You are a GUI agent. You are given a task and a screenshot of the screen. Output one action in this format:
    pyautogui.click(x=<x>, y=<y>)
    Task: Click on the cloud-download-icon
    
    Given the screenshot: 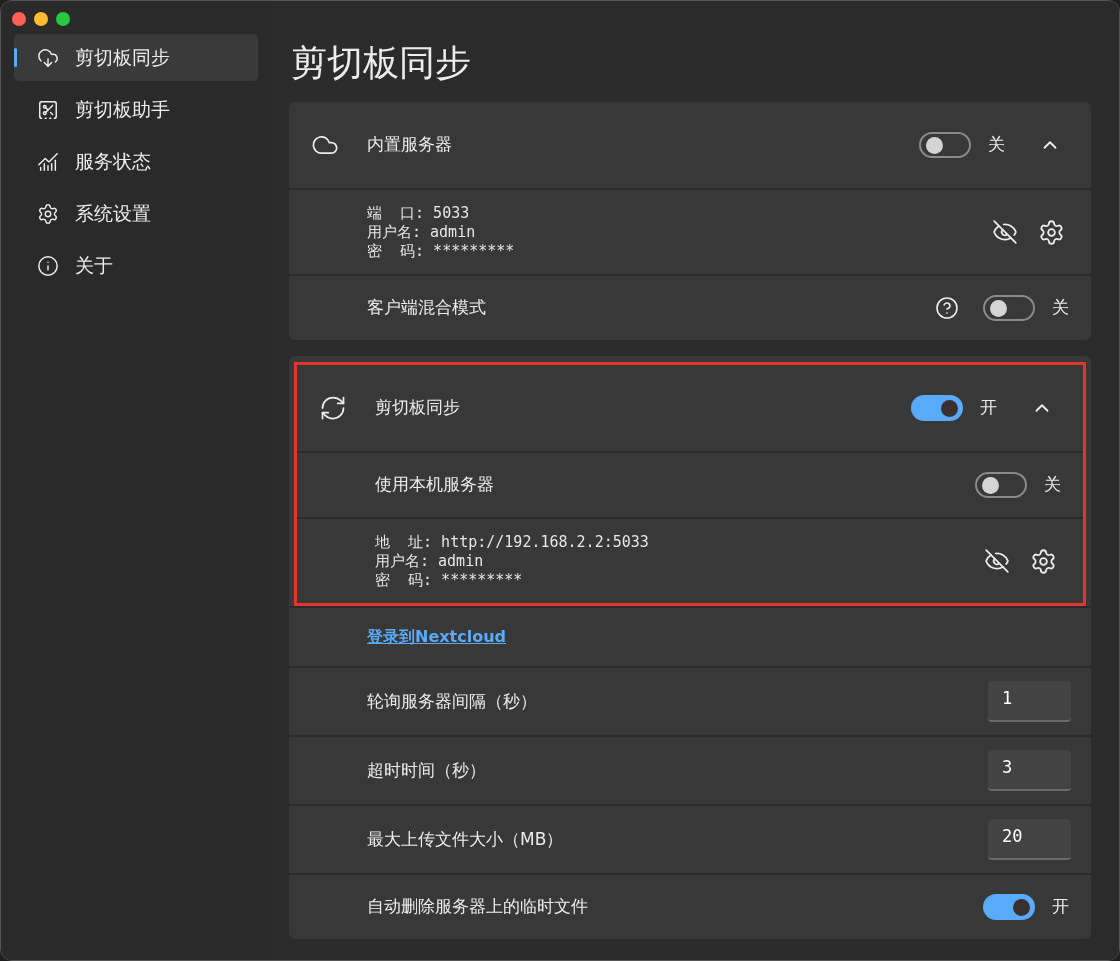 What is the action you would take?
    pyautogui.click(x=48, y=57)
    